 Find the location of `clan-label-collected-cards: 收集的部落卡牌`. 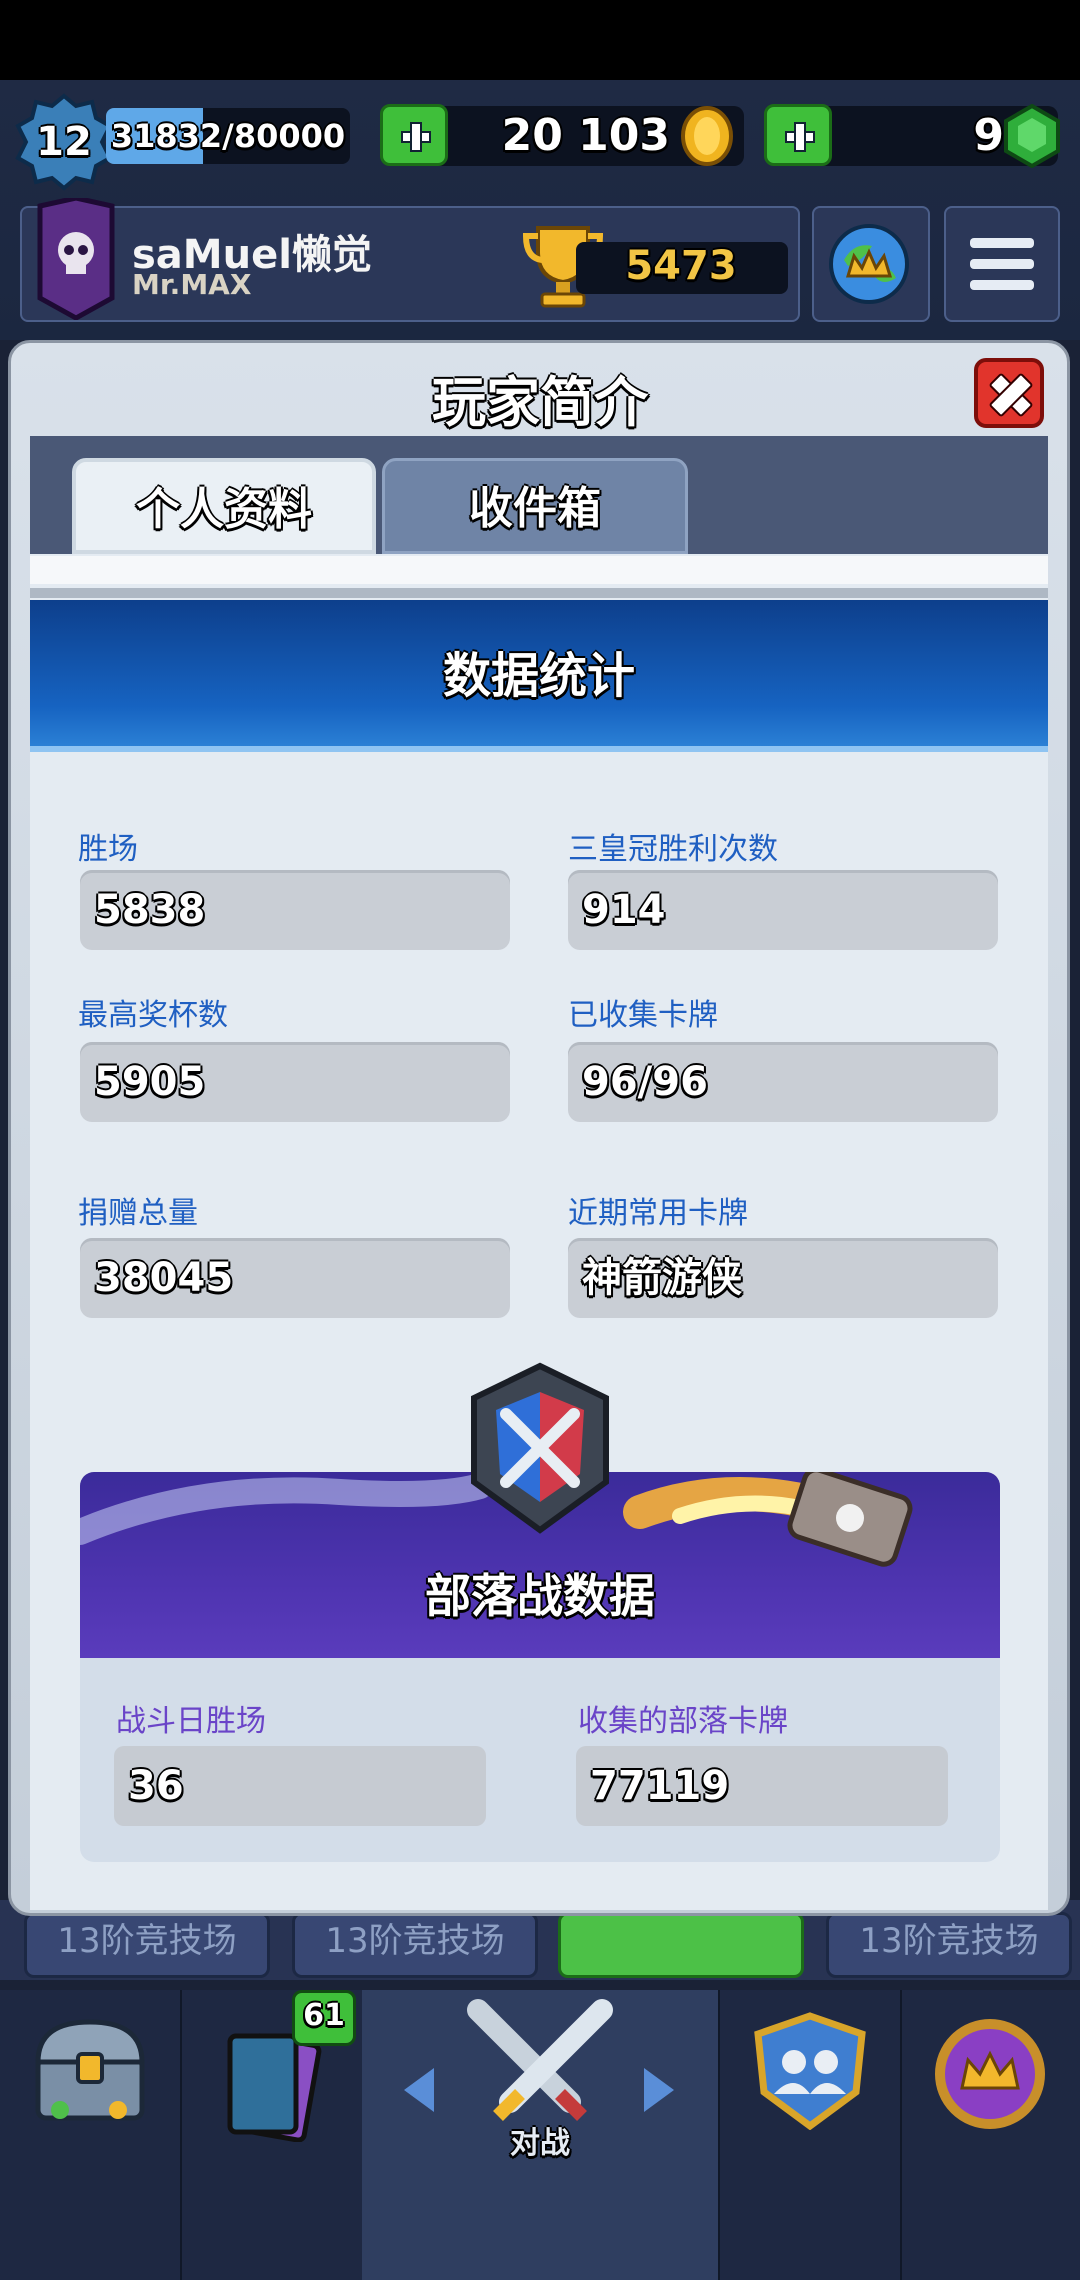

clan-label-collected-cards: 收集的部落卡牌 is located at coordinates (683, 1721).